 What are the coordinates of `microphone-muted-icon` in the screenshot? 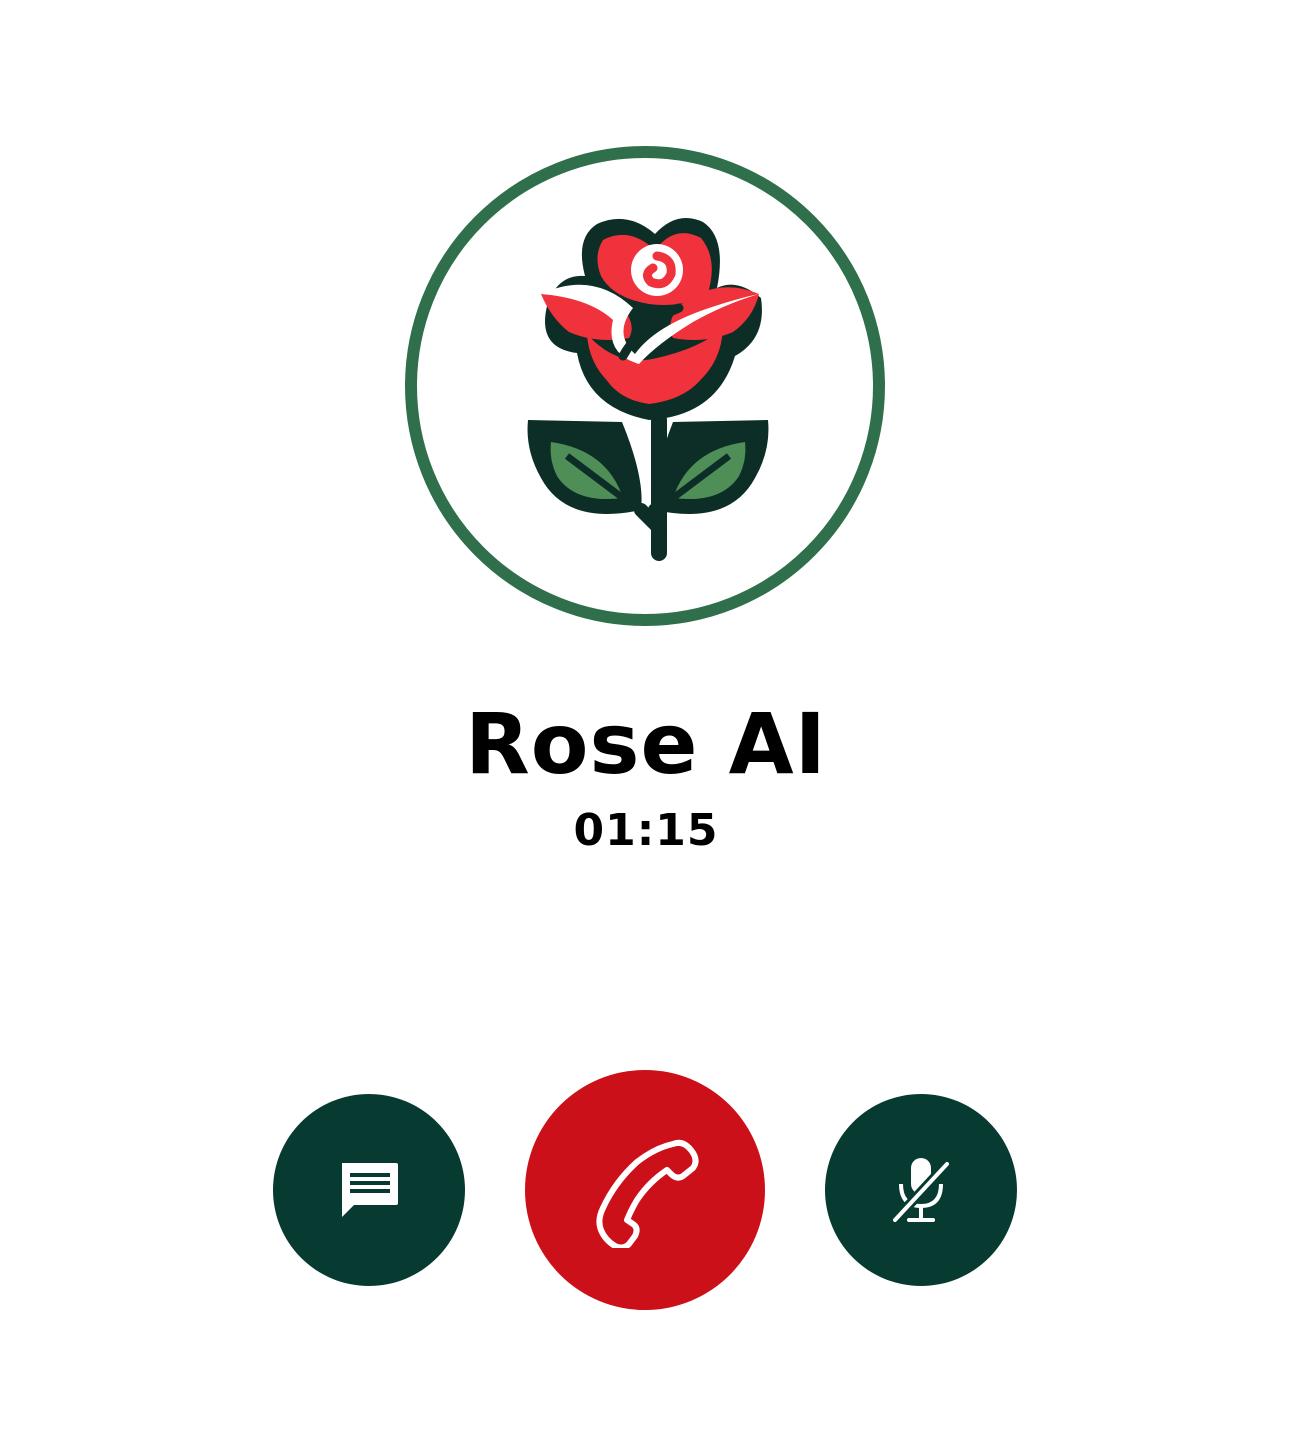 It's located at (921, 1191).